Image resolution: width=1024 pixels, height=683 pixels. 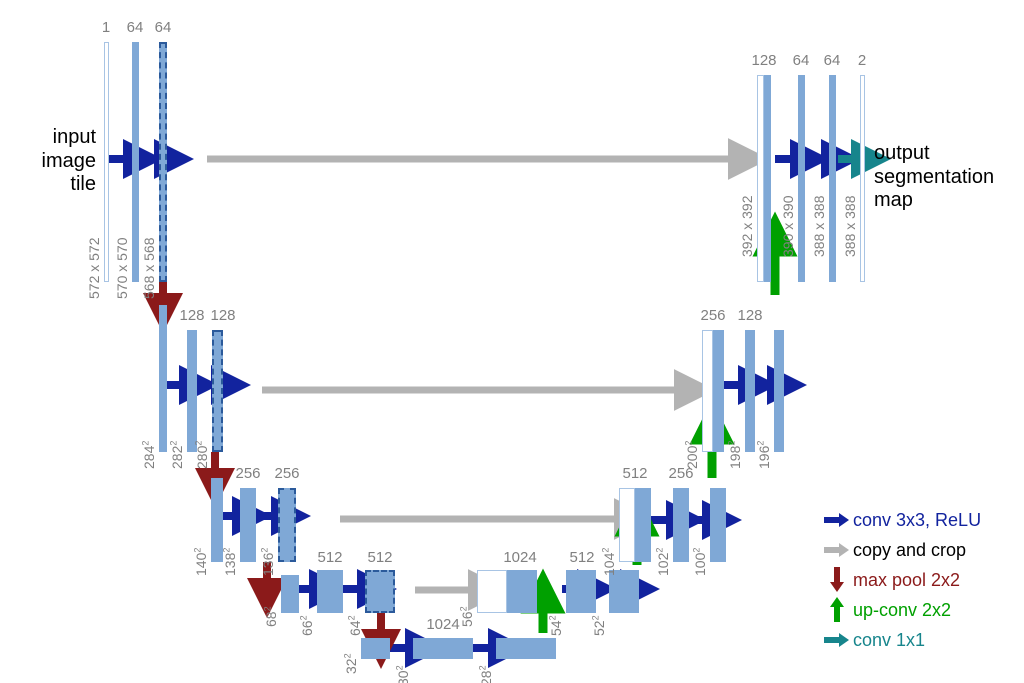 I want to click on channels-encoder-l3-3: 256, so click(x=287, y=473).